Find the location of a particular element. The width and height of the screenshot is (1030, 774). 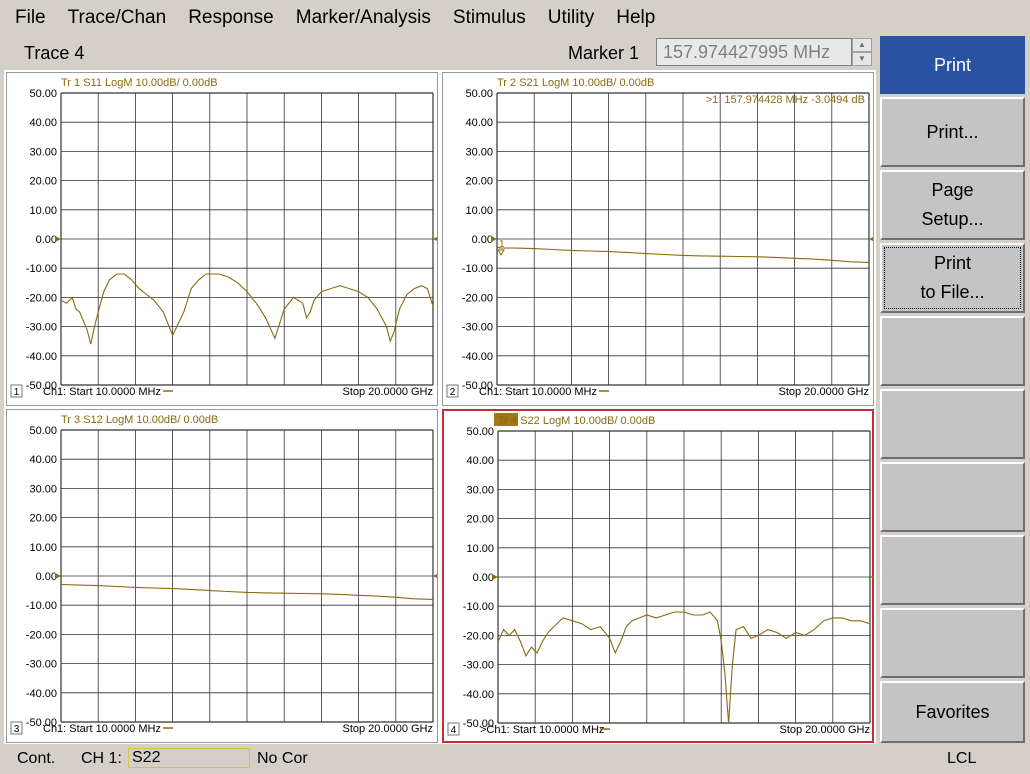

window-number: 3 is located at coordinates (17, 729).